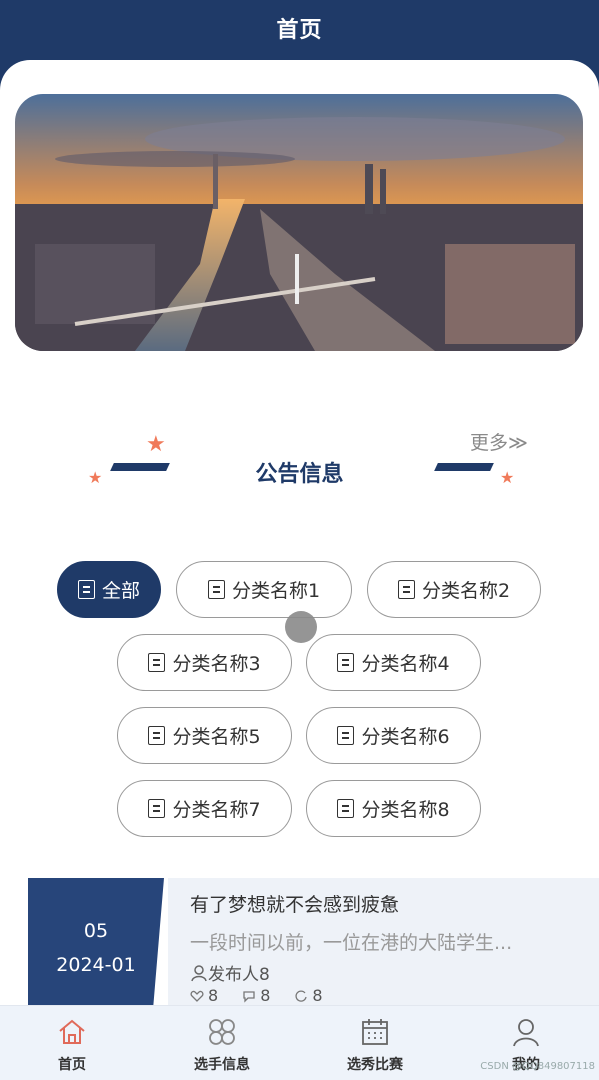 The height and width of the screenshot is (1080, 599). Describe the element at coordinates (393, 808) in the screenshot. I see `category-chip-8: 分类名称8` at that location.